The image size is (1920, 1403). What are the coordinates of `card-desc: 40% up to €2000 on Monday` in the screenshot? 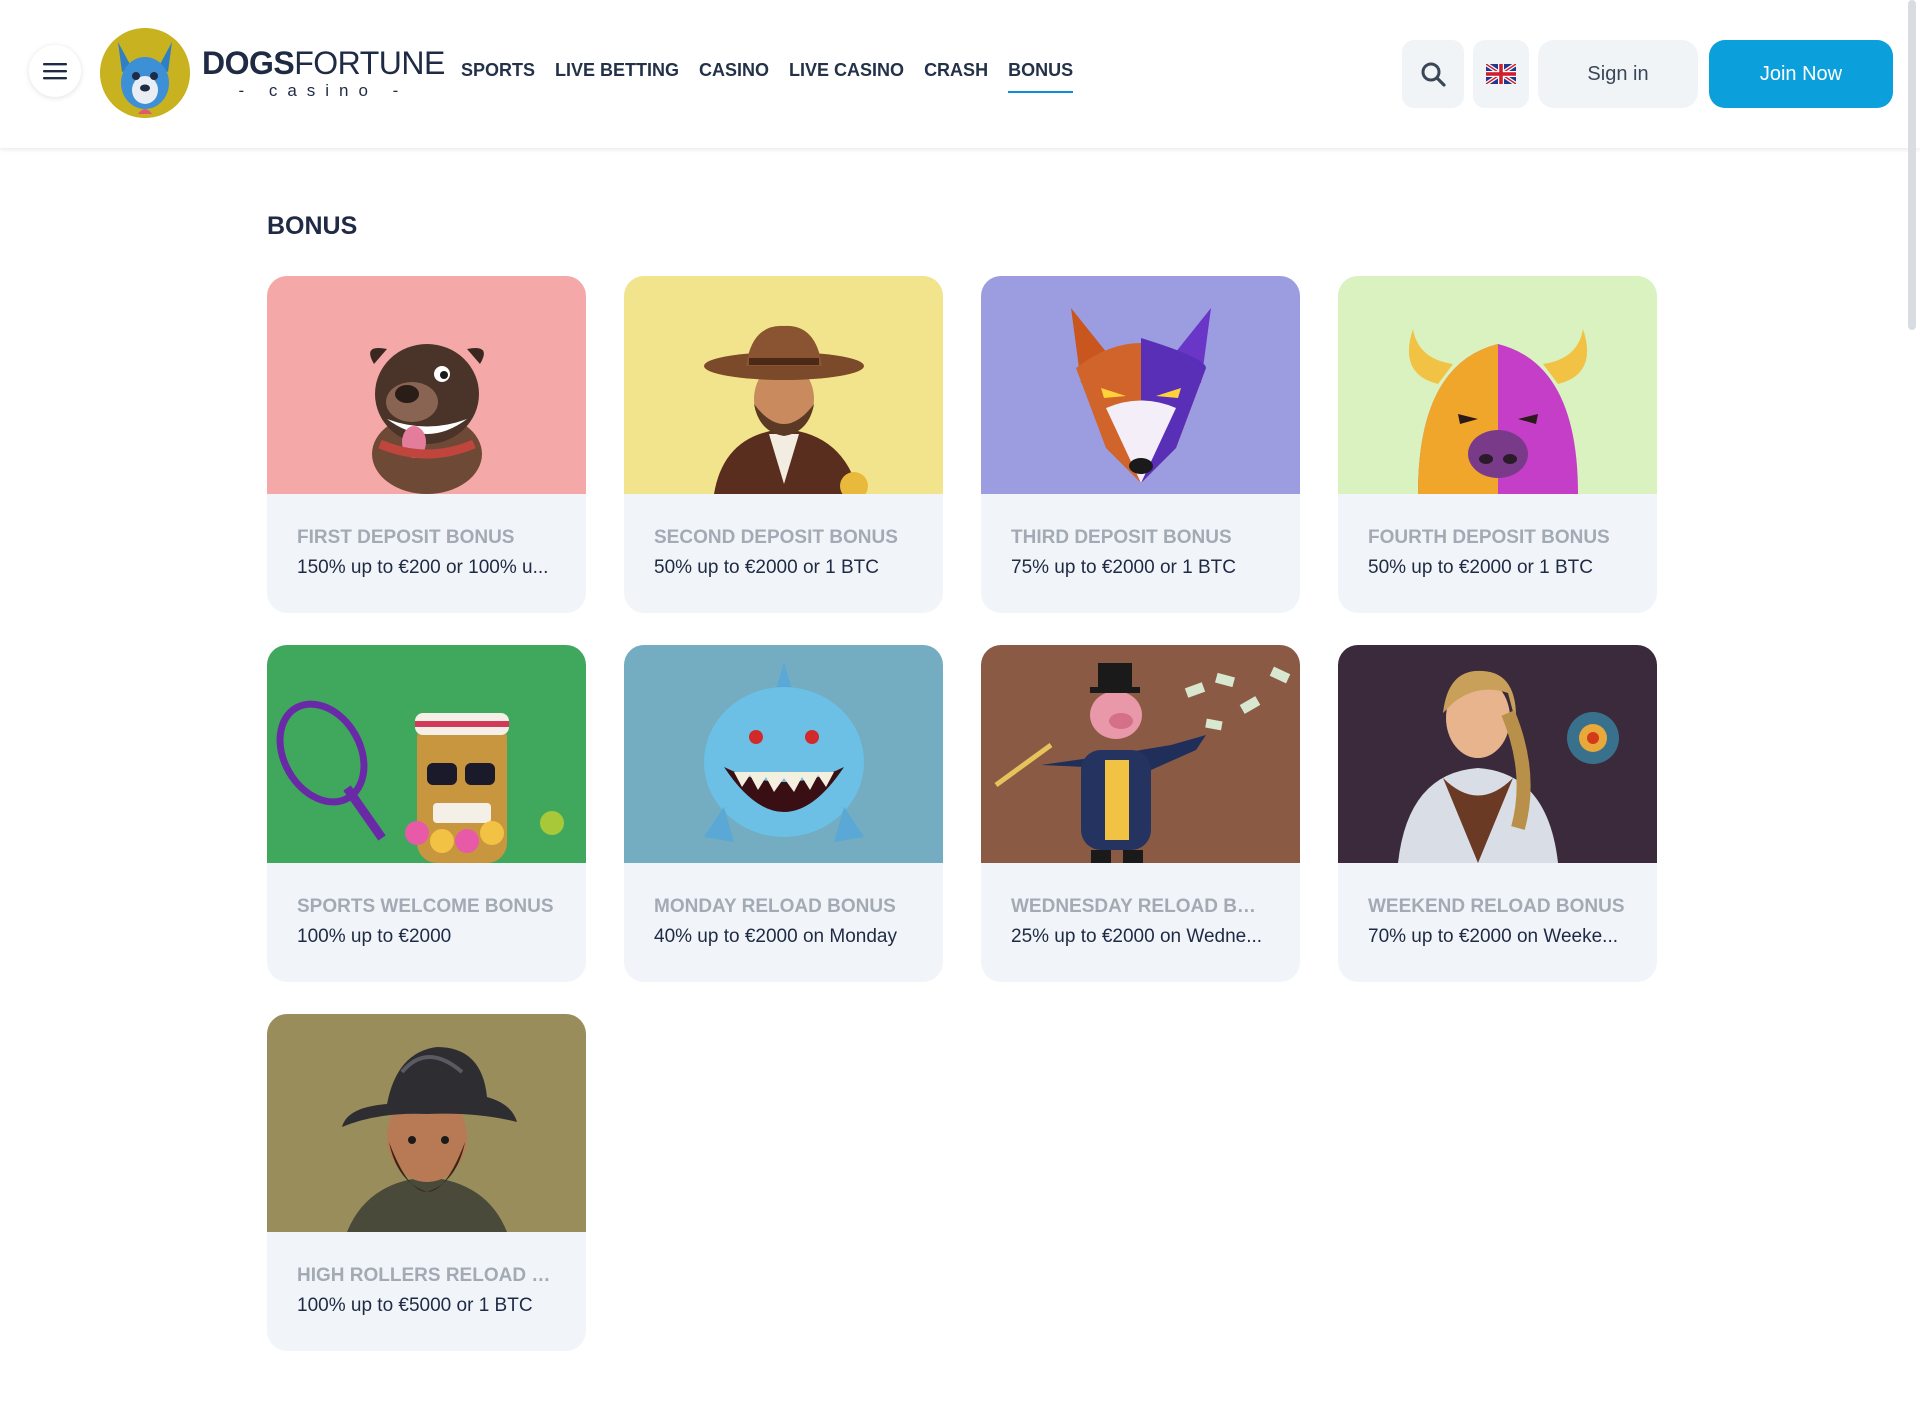 It's located at (775, 936).